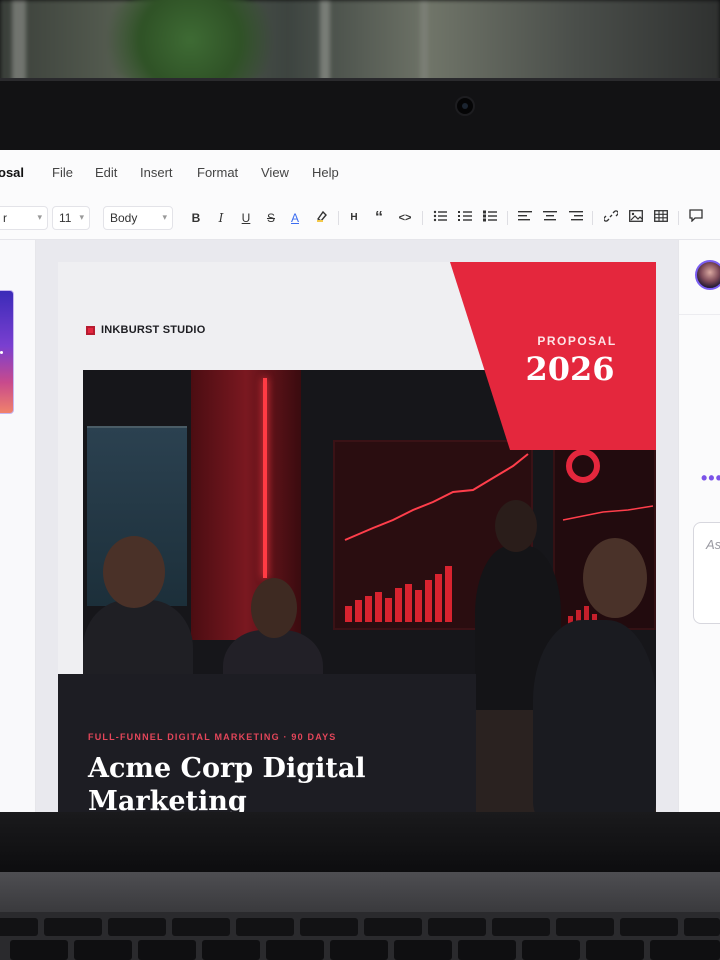  I want to click on paragraph-style-value: Body, so click(124, 218).